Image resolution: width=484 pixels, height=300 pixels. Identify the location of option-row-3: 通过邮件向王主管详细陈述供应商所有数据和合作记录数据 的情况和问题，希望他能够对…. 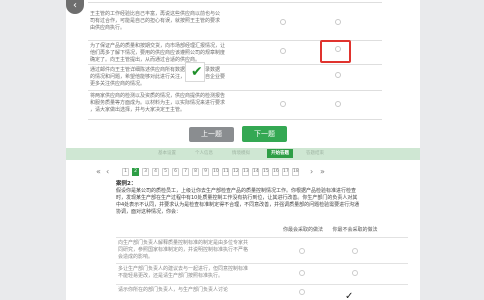
(235, 77).